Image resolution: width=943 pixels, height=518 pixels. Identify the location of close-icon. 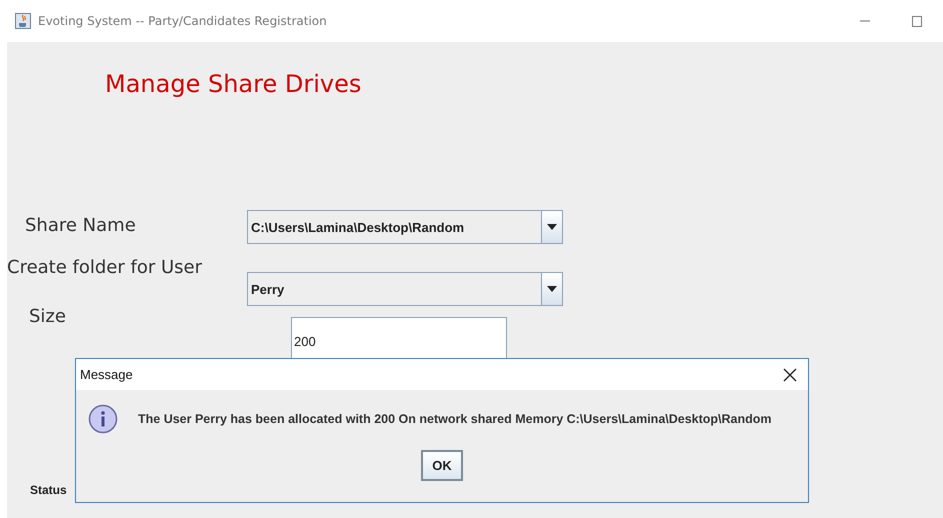
(790, 375).